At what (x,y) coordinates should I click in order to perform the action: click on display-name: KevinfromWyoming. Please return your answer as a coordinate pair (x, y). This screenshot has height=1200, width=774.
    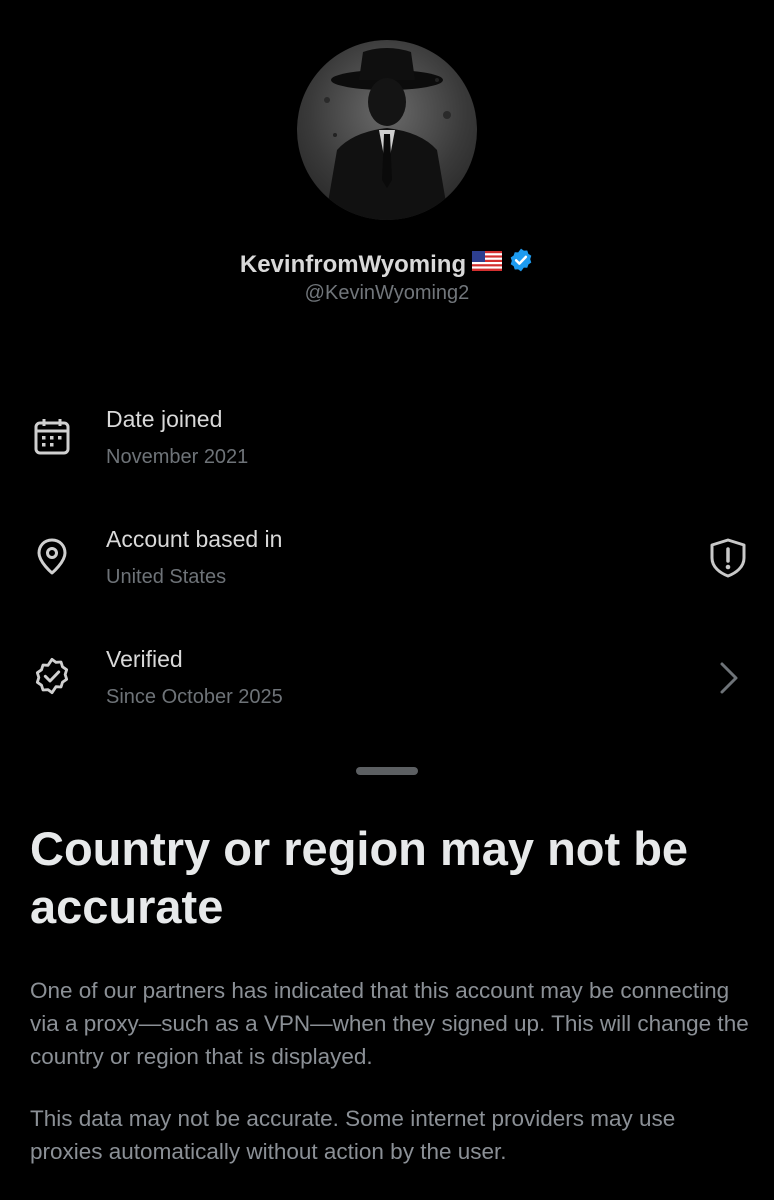
    Looking at the image, I should click on (353, 264).